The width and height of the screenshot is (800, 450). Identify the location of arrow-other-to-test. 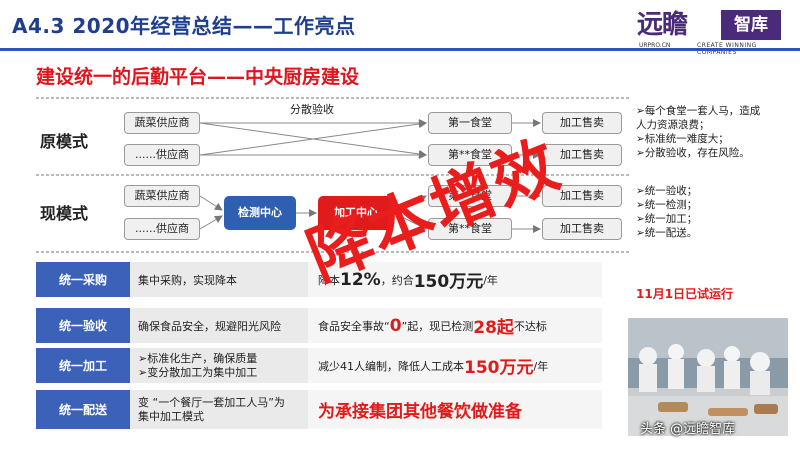
(211, 222).